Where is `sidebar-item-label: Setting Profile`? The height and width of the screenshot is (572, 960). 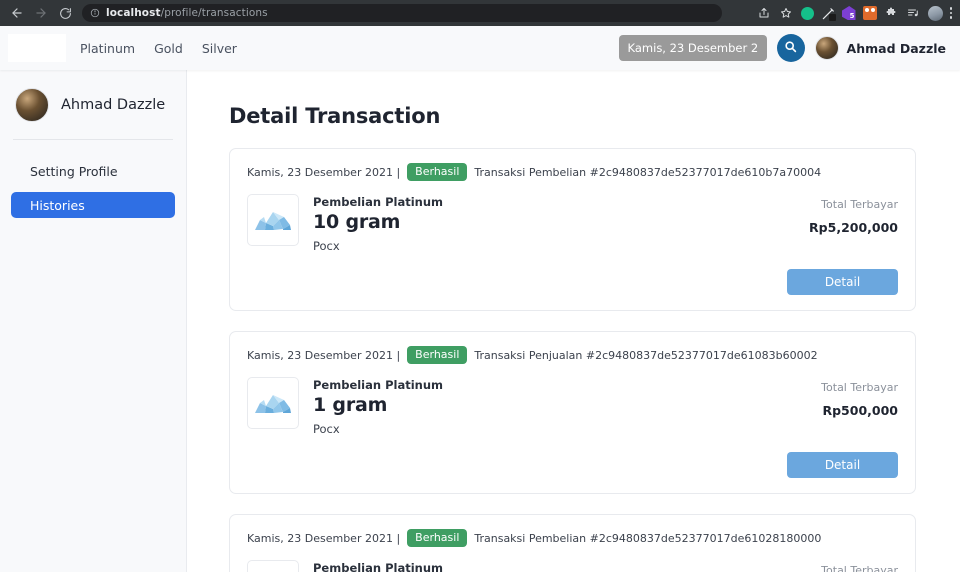
sidebar-item-label: Setting Profile is located at coordinates (74, 171).